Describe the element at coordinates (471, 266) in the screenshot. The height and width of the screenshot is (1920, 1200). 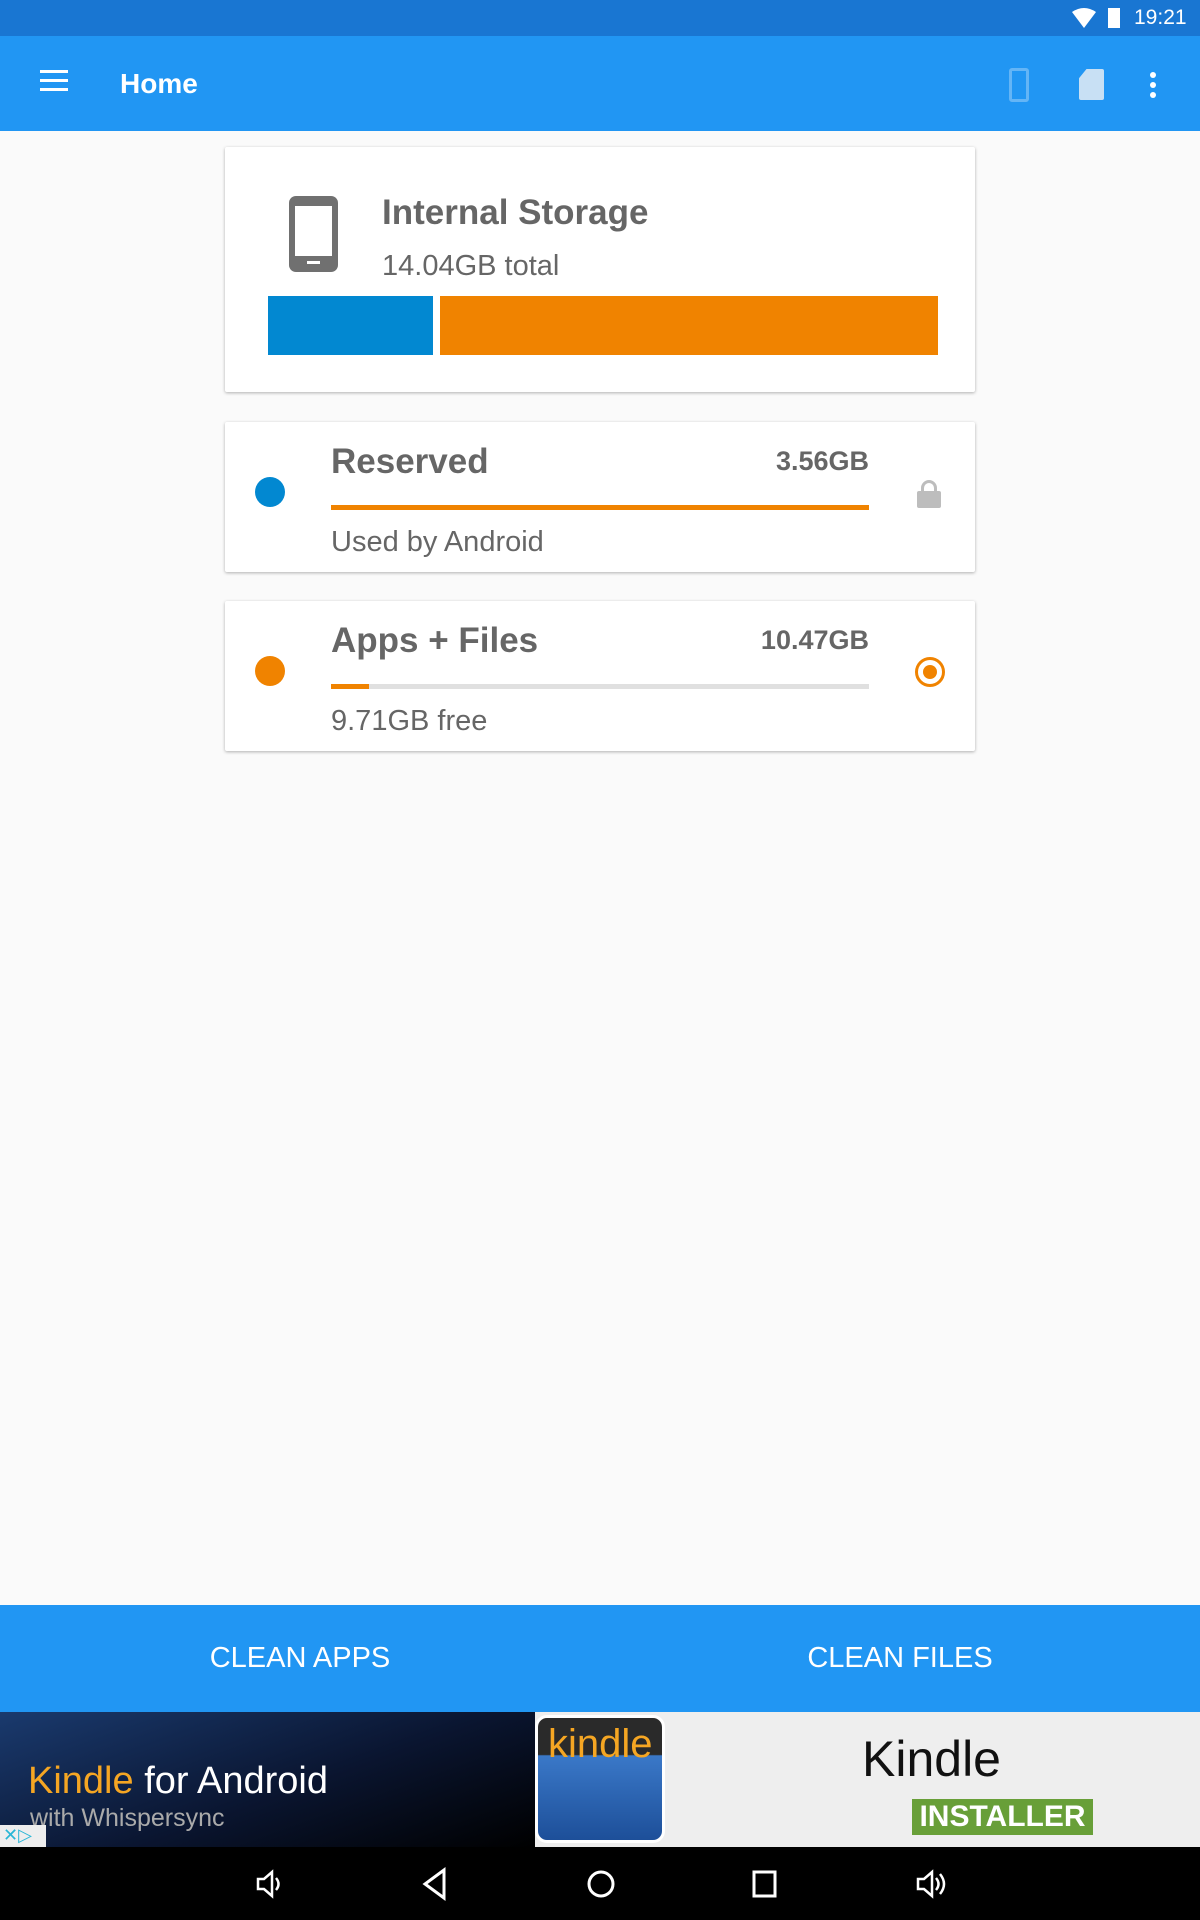
I see `storage-total: 14.04GB total` at that location.